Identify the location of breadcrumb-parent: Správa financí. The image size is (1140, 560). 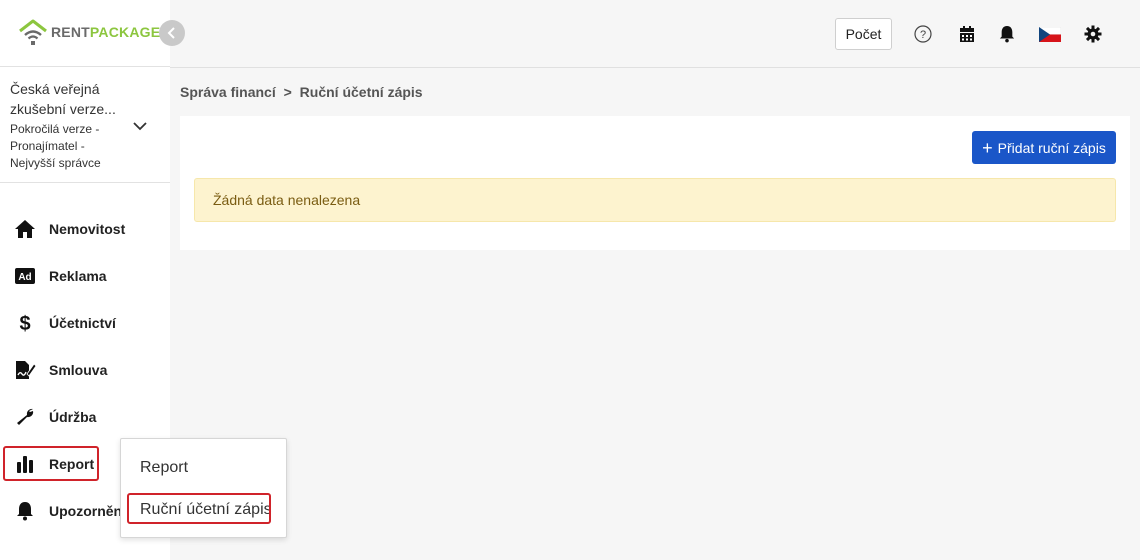
(228, 92).